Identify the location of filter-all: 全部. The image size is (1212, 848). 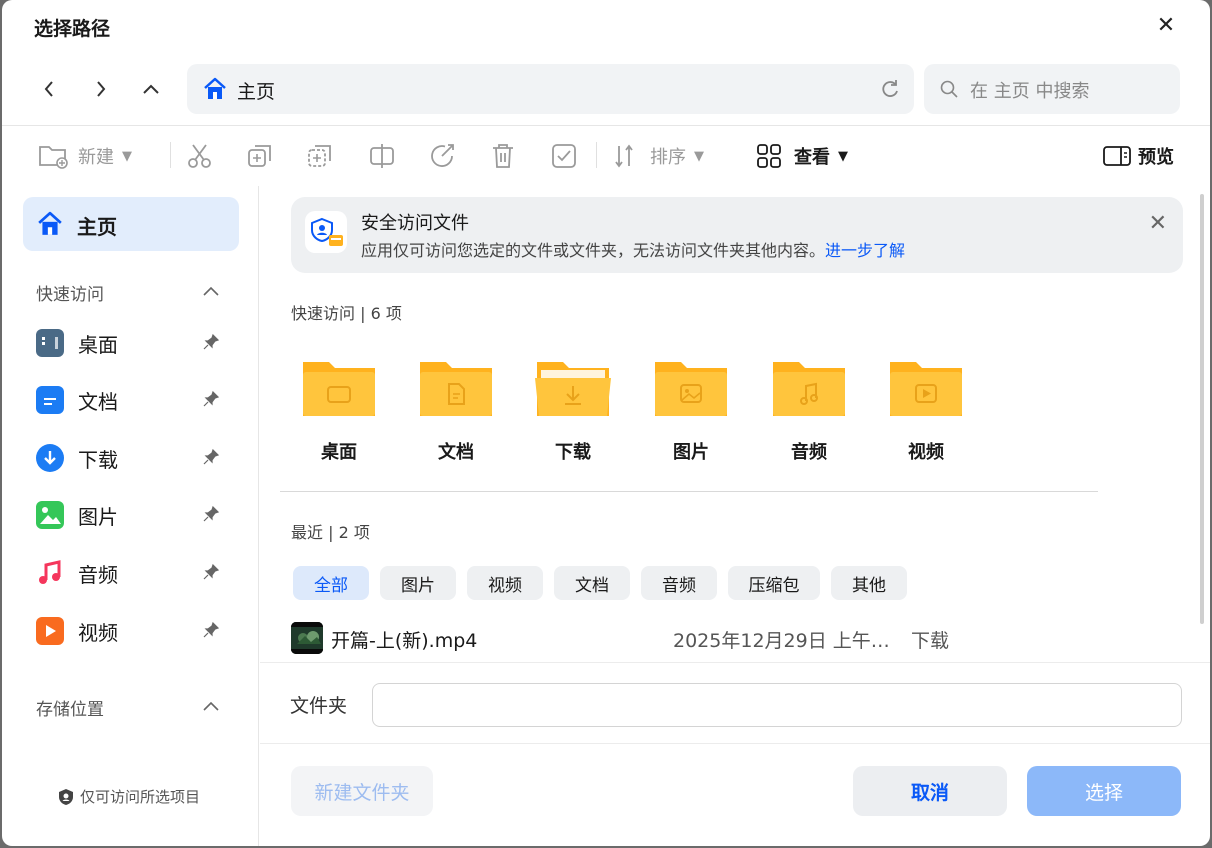
(331, 583).